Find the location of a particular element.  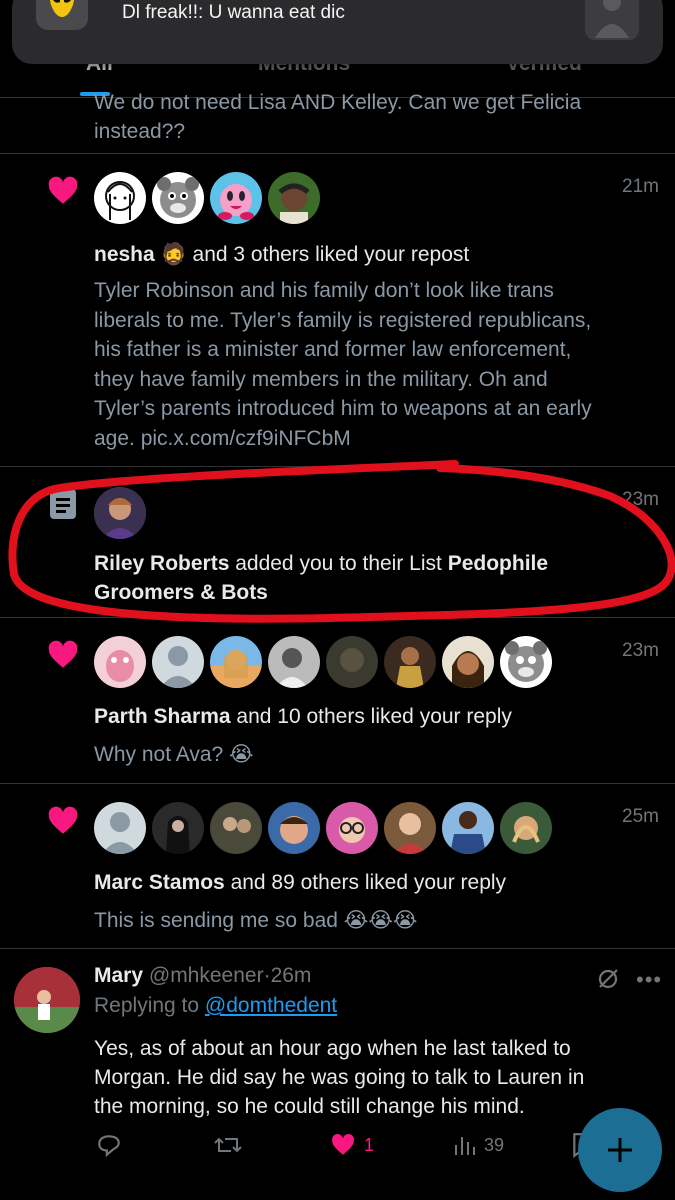

action-text: and 89 others liked your reply is located at coordinates (368, 882).